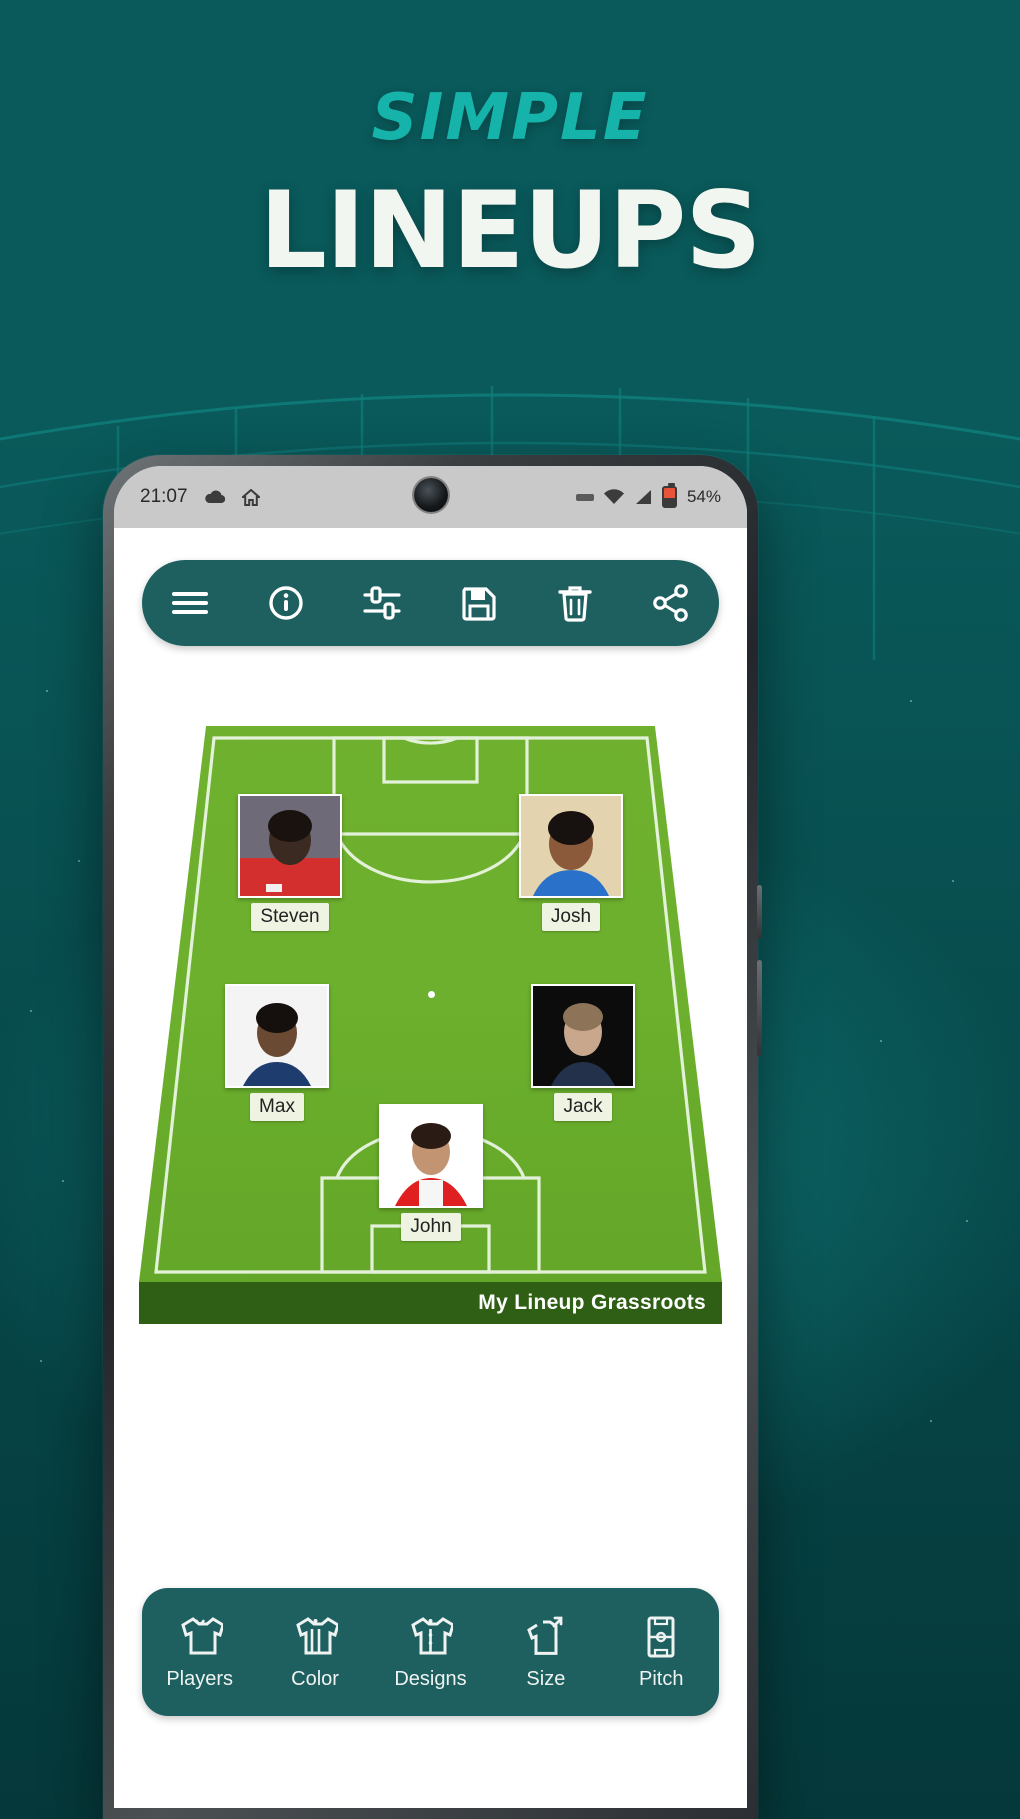 The width and height of the screenshot is (1020, 1819). I want to click on tab-size: Size, so click(546, 1652).